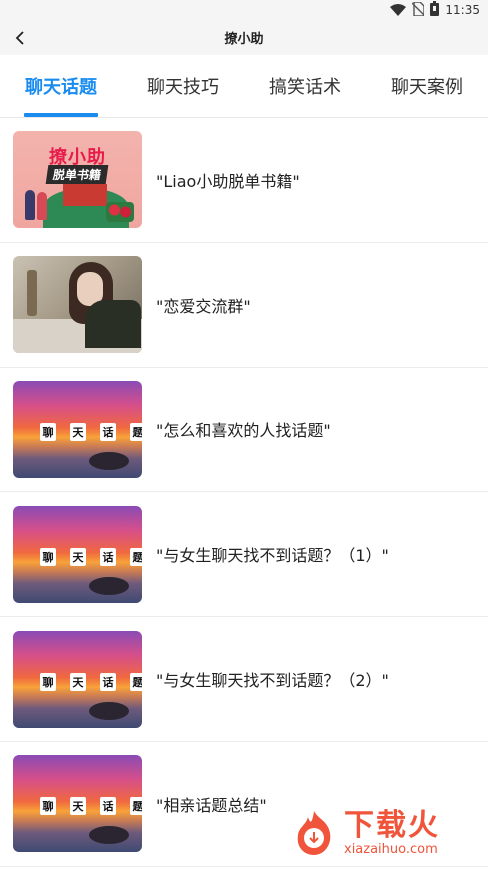 The height and width of the screenshot is (869, 488). I want to click on list-item-label: "怎么和喜欢的人找话题", so click(243, 431).